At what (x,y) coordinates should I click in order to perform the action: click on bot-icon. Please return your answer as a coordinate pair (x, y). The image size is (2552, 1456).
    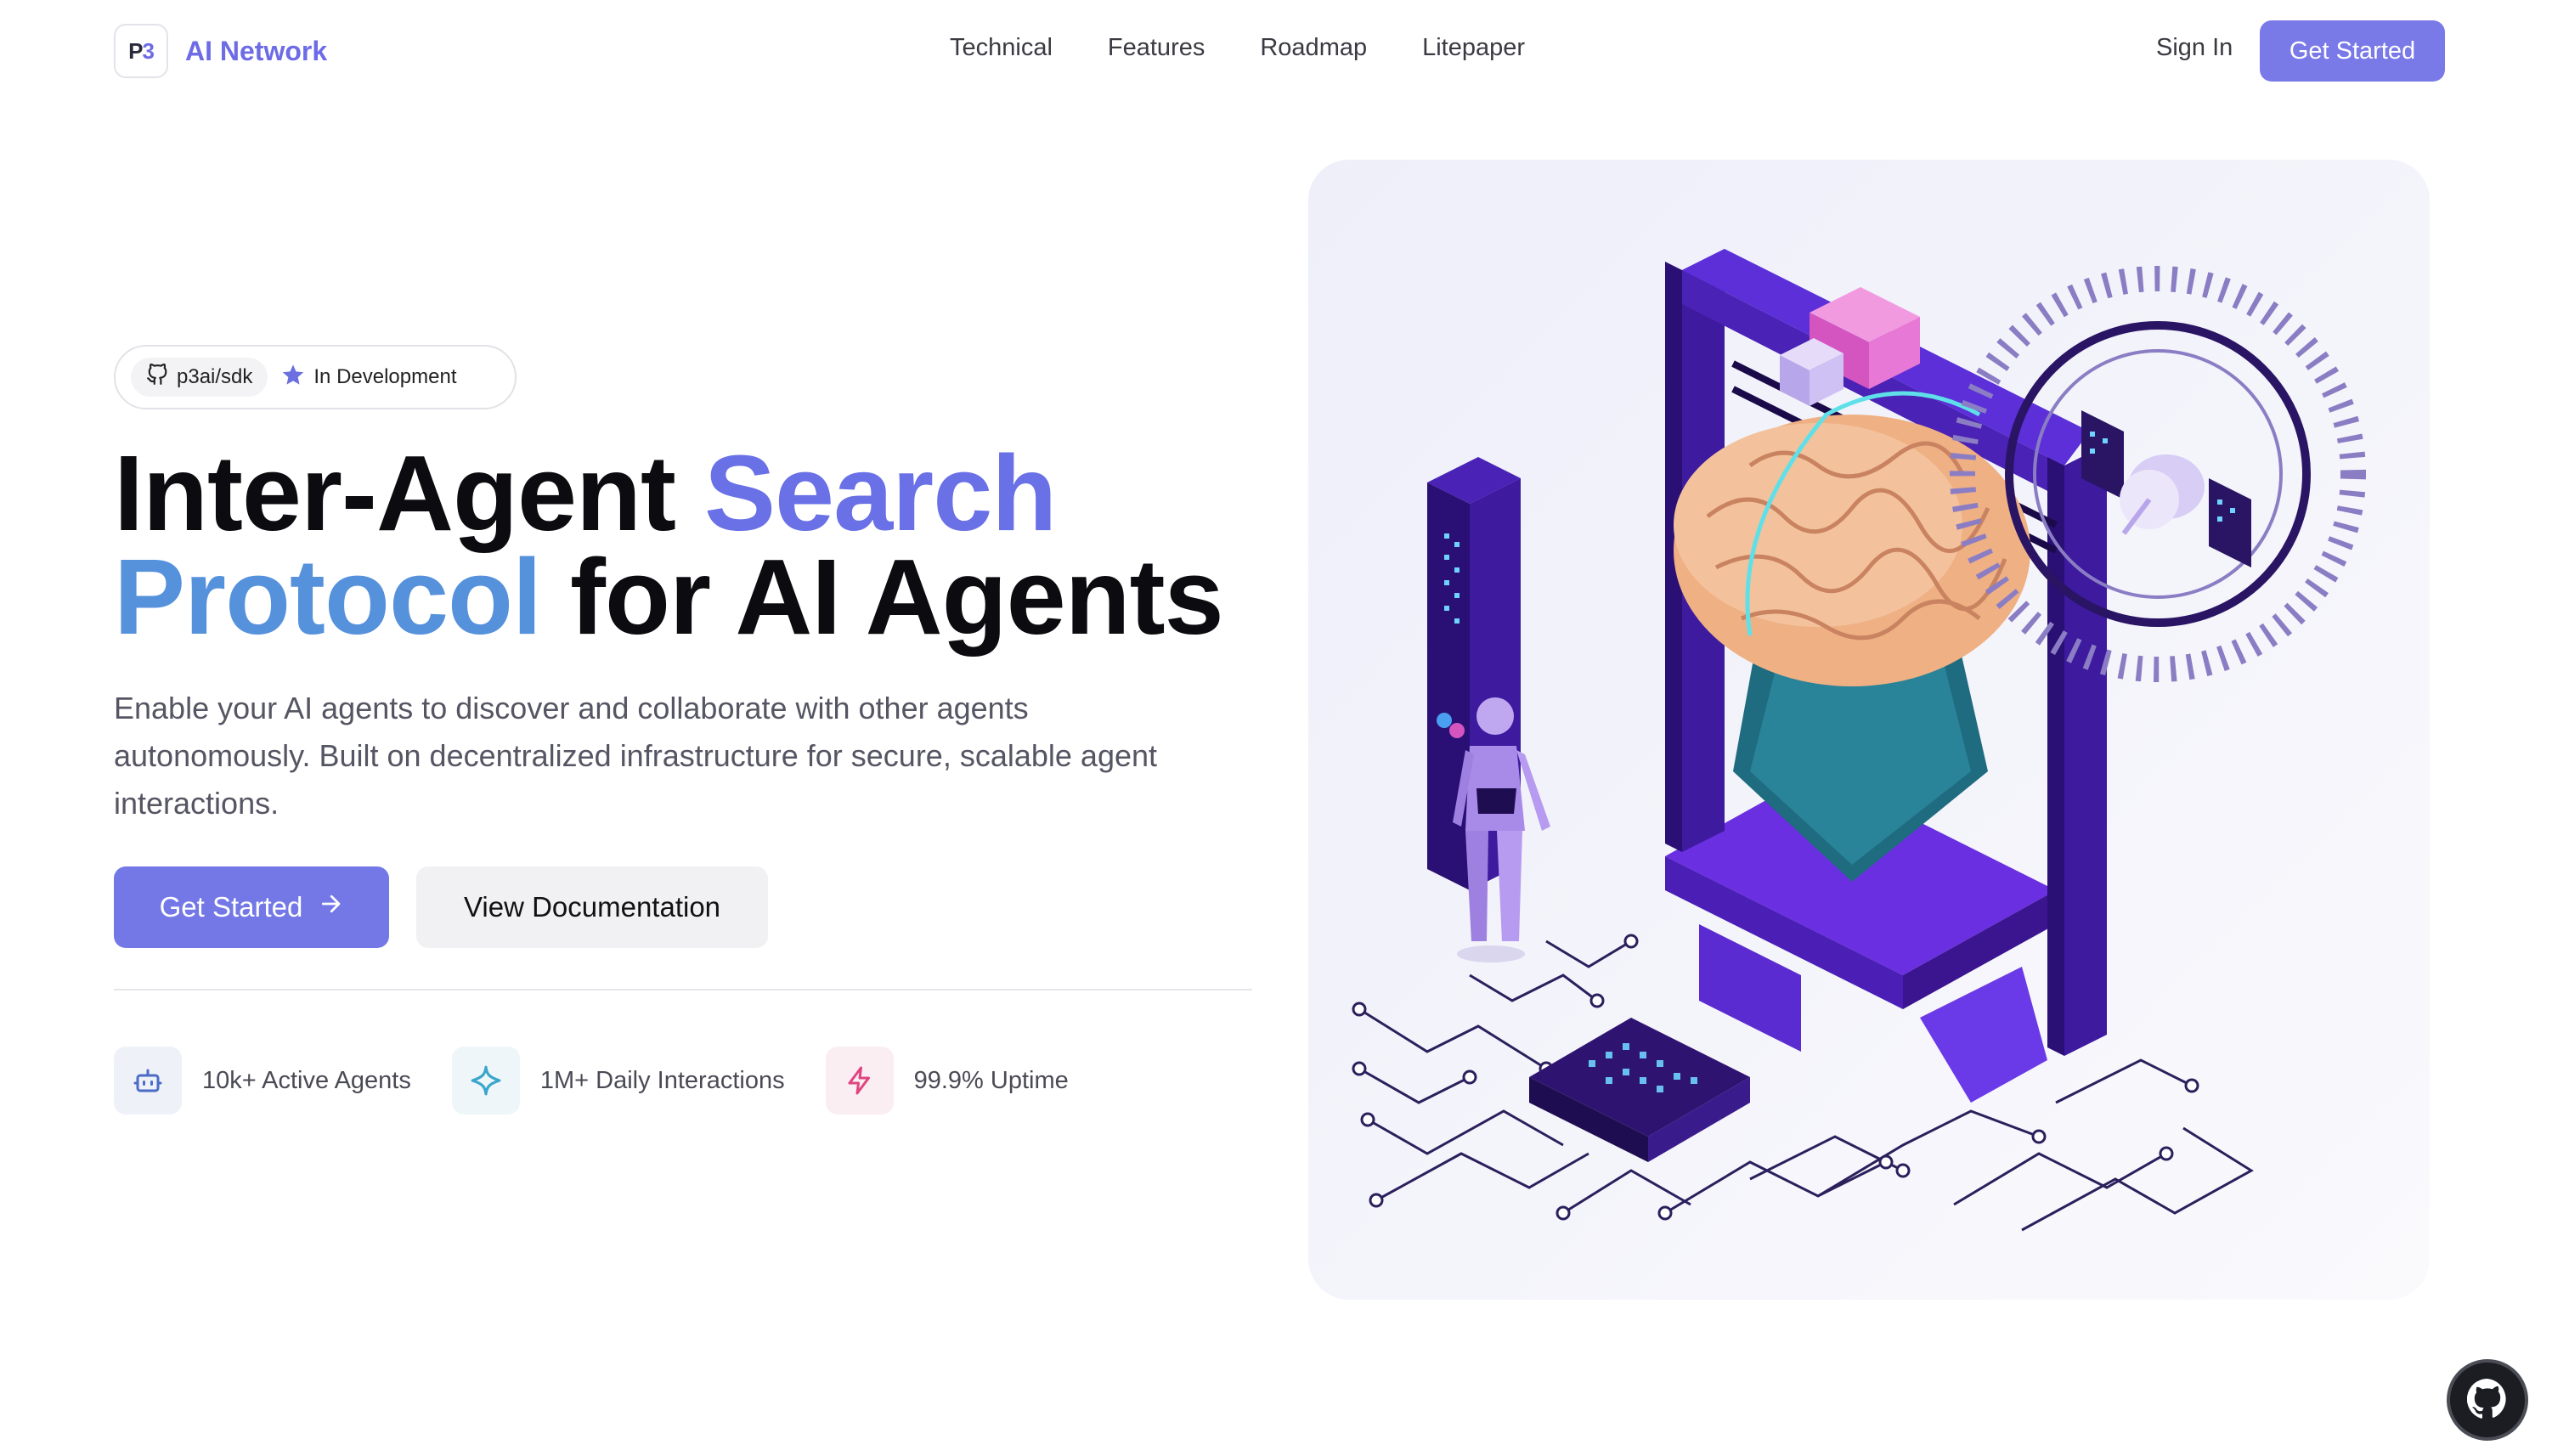
    Looking at the image, I should click on (148, 1081).